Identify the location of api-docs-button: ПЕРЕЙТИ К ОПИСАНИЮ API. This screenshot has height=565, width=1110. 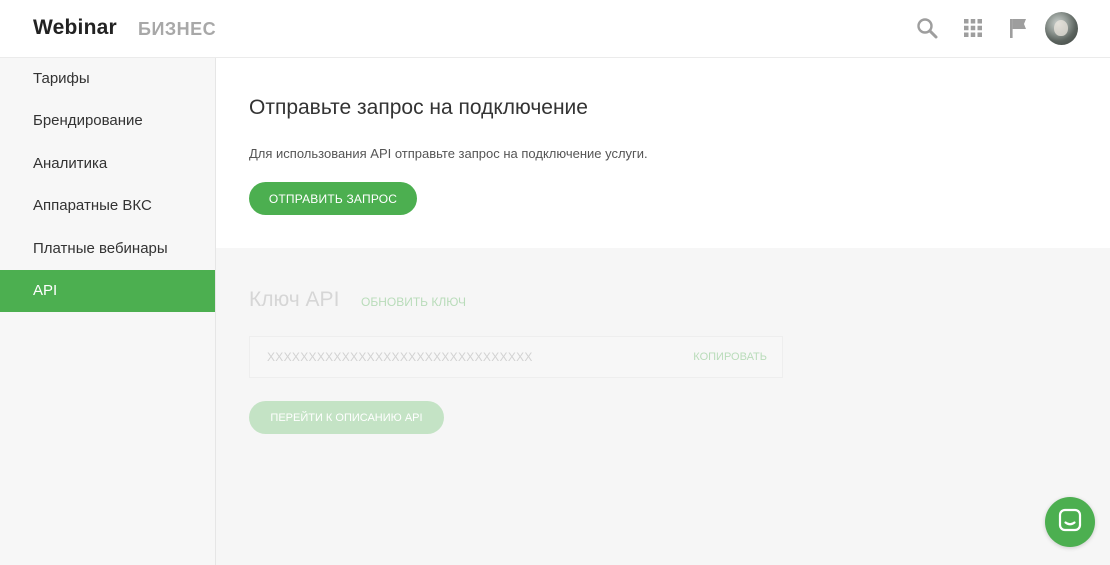
(346, 417).